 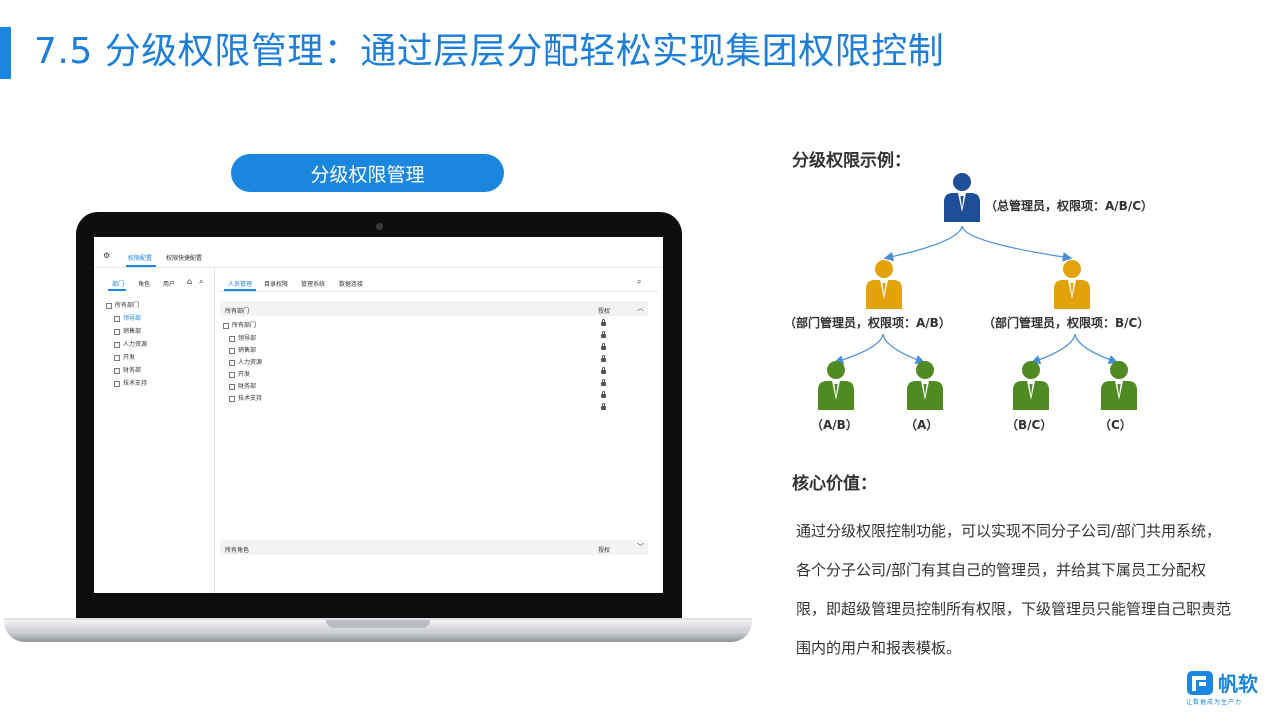 What do you see at coordinates (242, 337) in the screenshot?
I see `panel-tree-item: 领导部` at bounding box center [242, 337].